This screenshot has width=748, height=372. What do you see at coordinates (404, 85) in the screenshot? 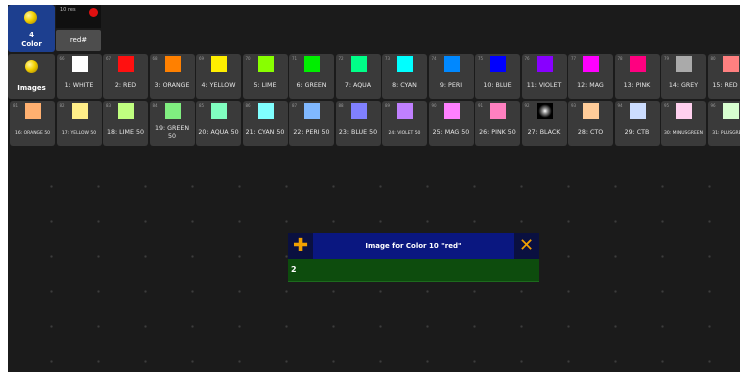
I see `image-cell-label: 8: CYAN` at bounding box center [404, 85].